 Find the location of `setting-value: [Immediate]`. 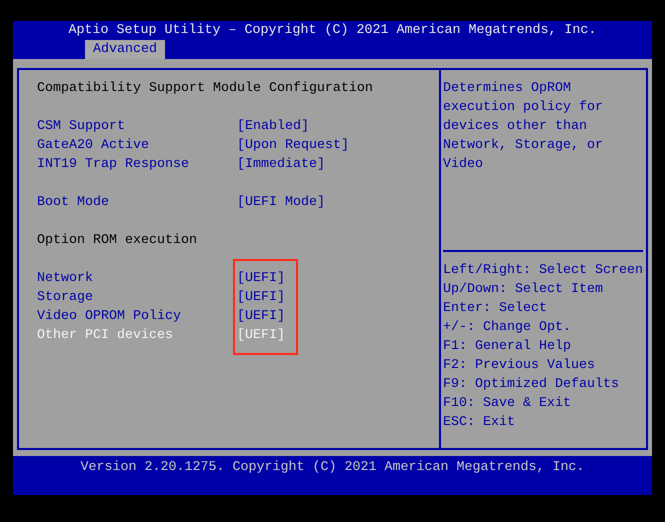

setting-value: [Immediate] is located at coordinates (293, 164).